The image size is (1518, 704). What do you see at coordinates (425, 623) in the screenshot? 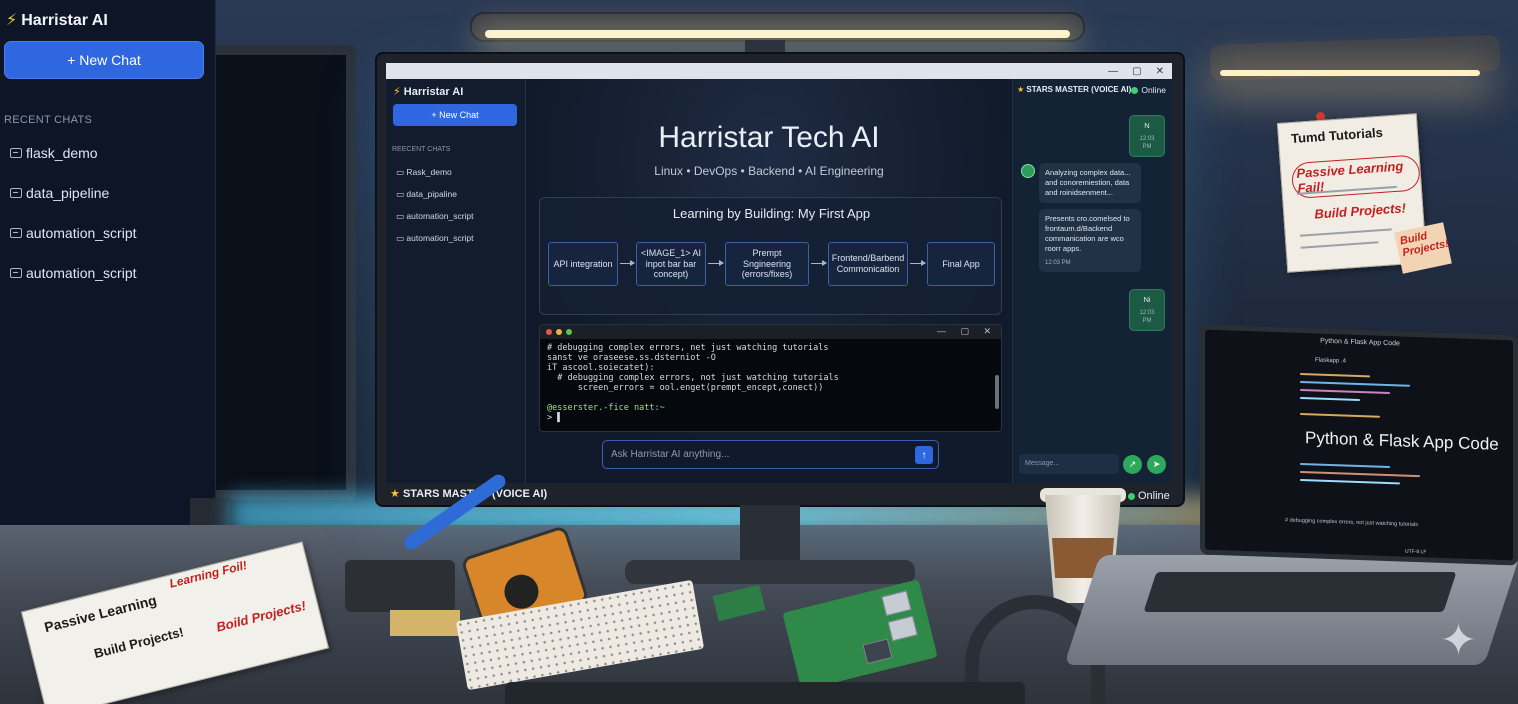
I see `soldering-sponge` at bounding box center [425, 623].